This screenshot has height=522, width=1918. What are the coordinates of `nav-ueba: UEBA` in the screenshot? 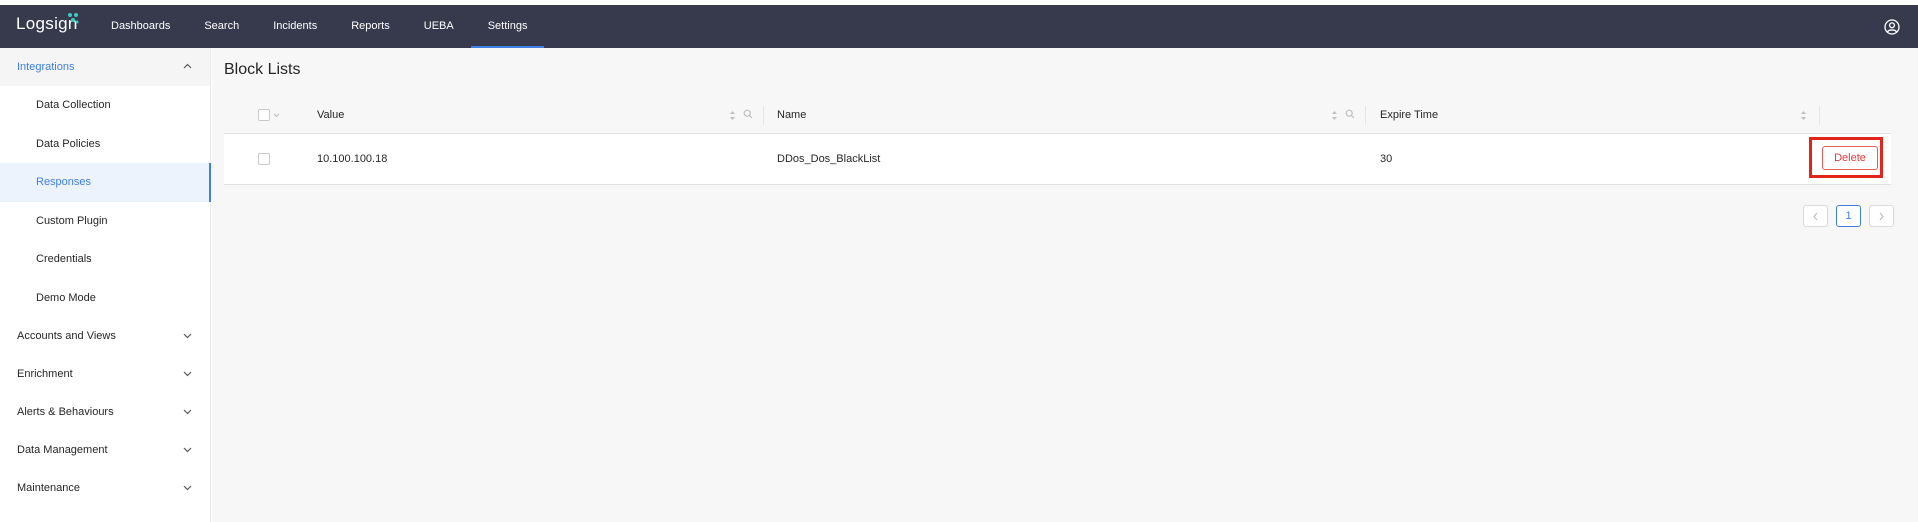 It's located at (439, 26).